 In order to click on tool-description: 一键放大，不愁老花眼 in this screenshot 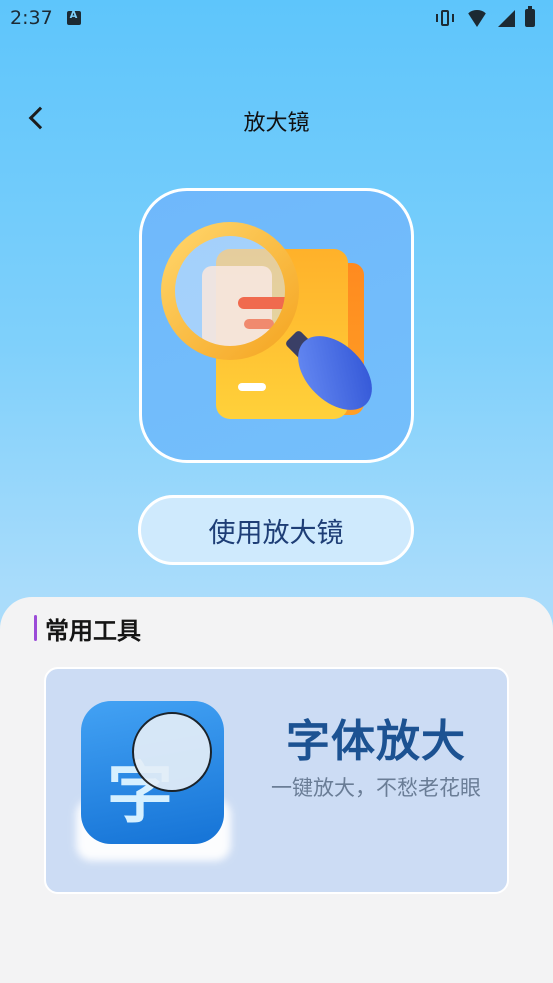, I will do `click(376, 788)`.